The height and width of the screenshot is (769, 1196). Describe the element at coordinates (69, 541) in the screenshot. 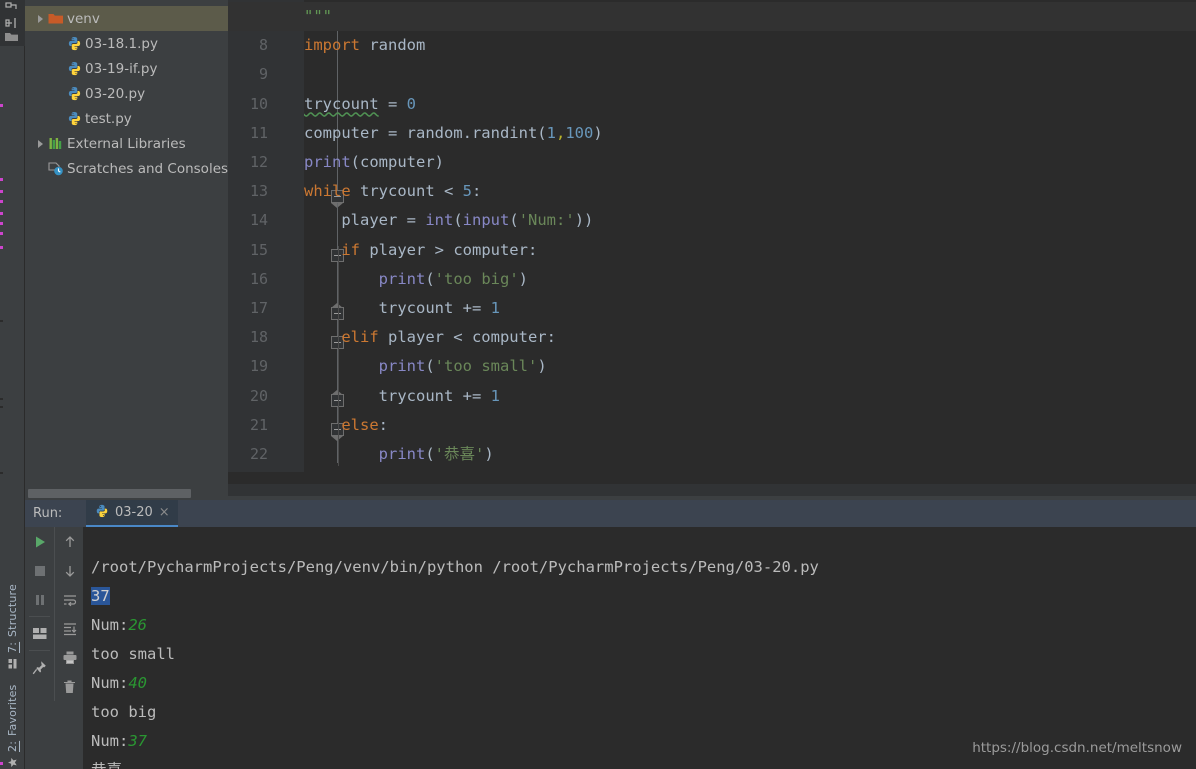

I see `up-the-stack-trace-button` at that location.